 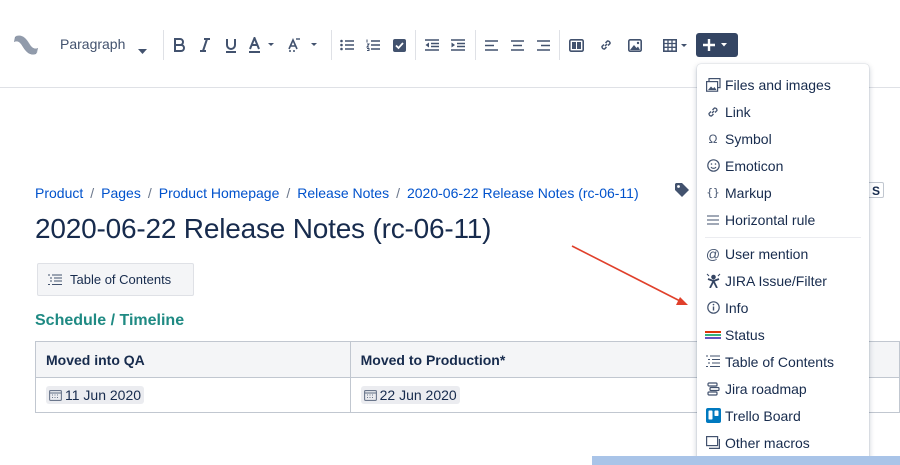 I want to click on menu-item-label: Emoticon, so click(x=754, y=165).